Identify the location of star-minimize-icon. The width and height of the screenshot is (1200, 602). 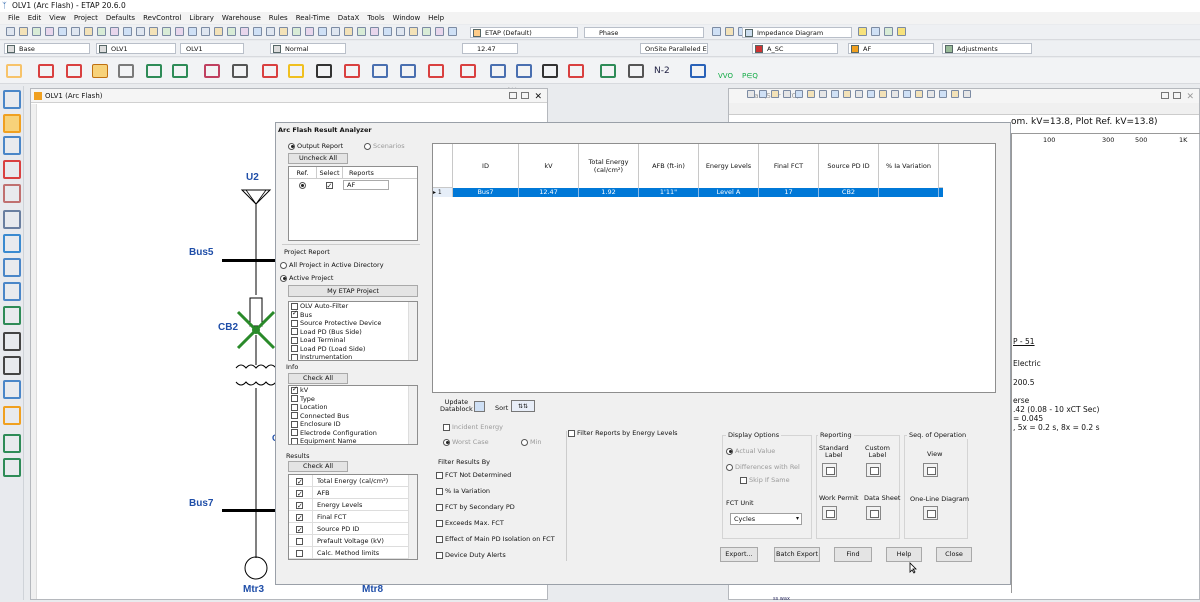
(1165, 95).